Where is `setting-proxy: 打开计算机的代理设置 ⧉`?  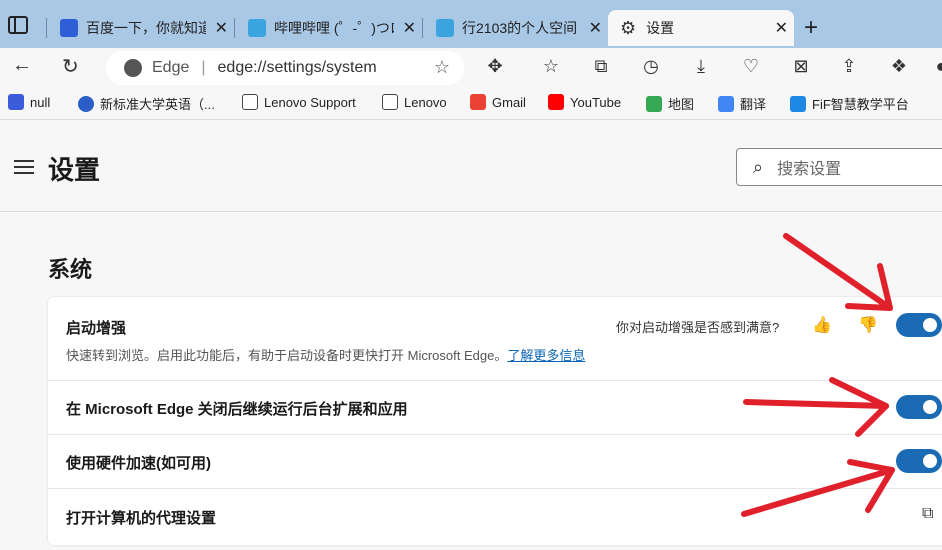
setting-proxy: 打开计算机的代理设置 ⧉ is located at coordinates (495, 517).